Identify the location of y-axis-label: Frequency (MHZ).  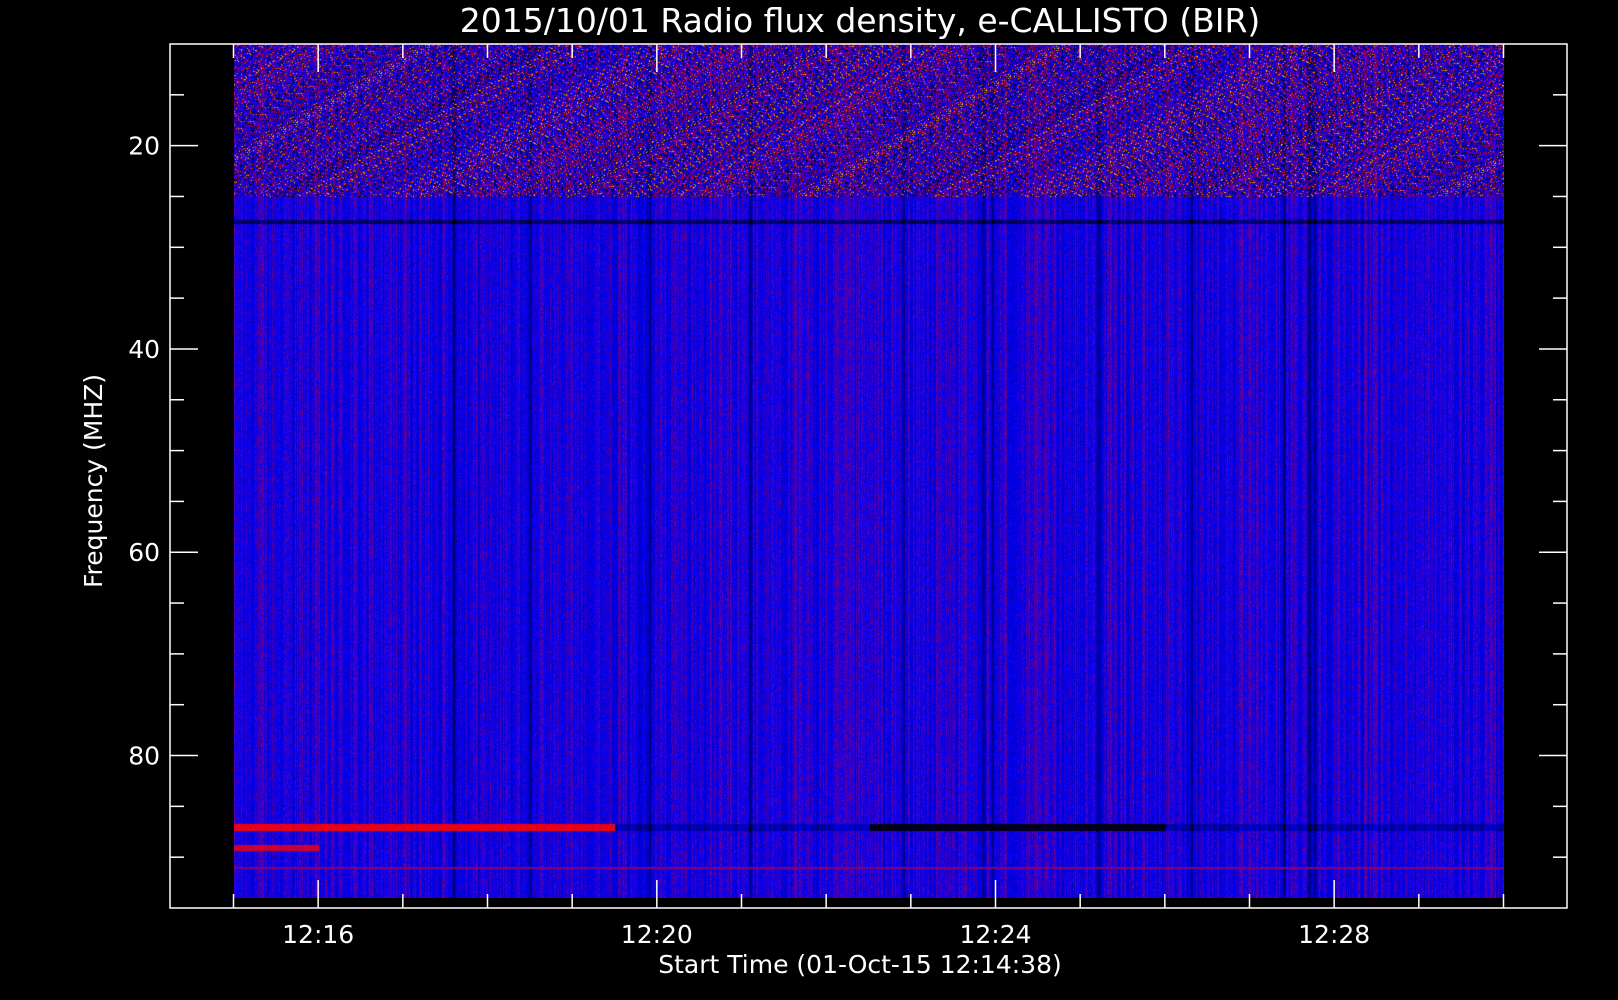
(93, 481).